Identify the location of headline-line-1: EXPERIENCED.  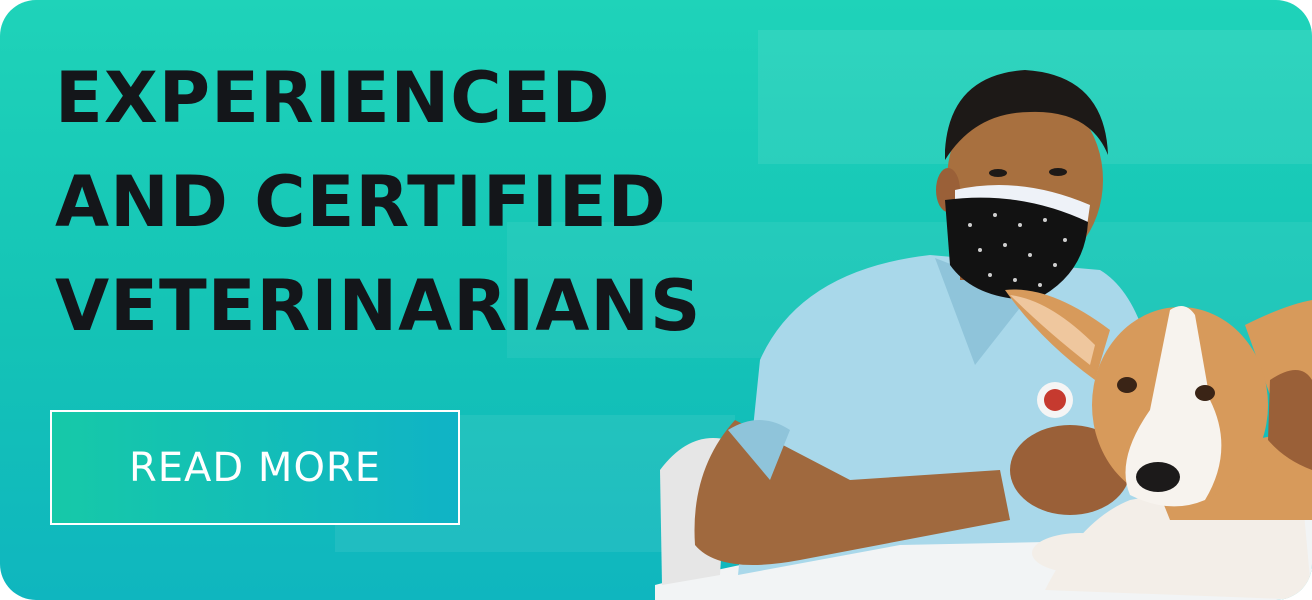
(333, 98).